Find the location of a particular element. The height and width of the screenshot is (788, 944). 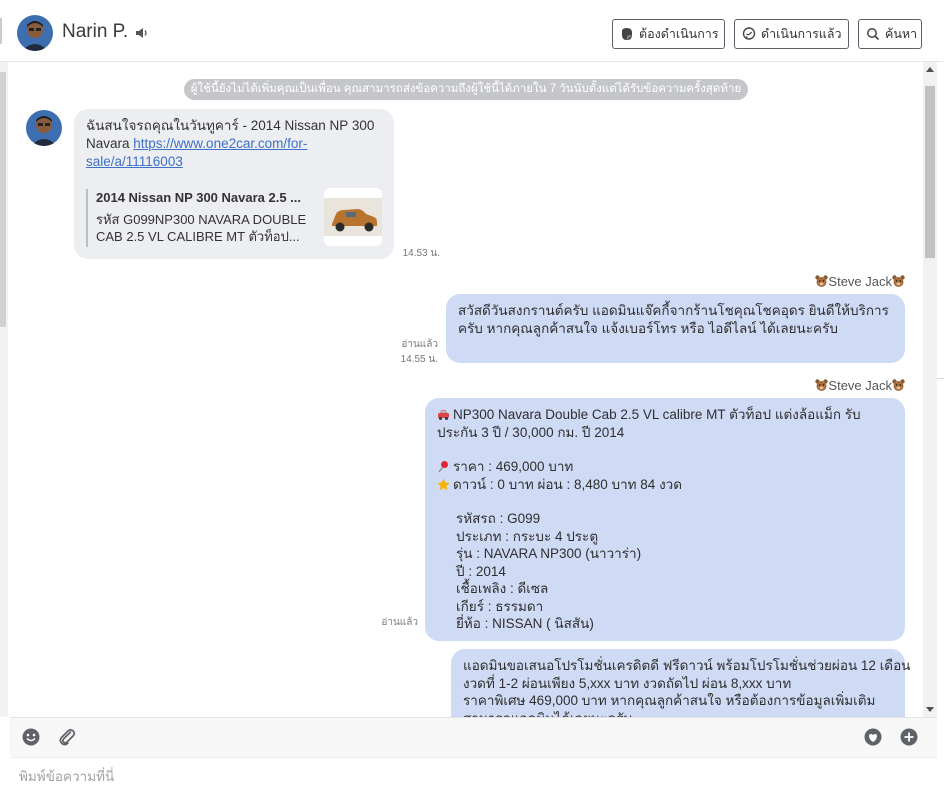

price-text: ราคา : 469,000 บาท is located at coordinates (513, 466).